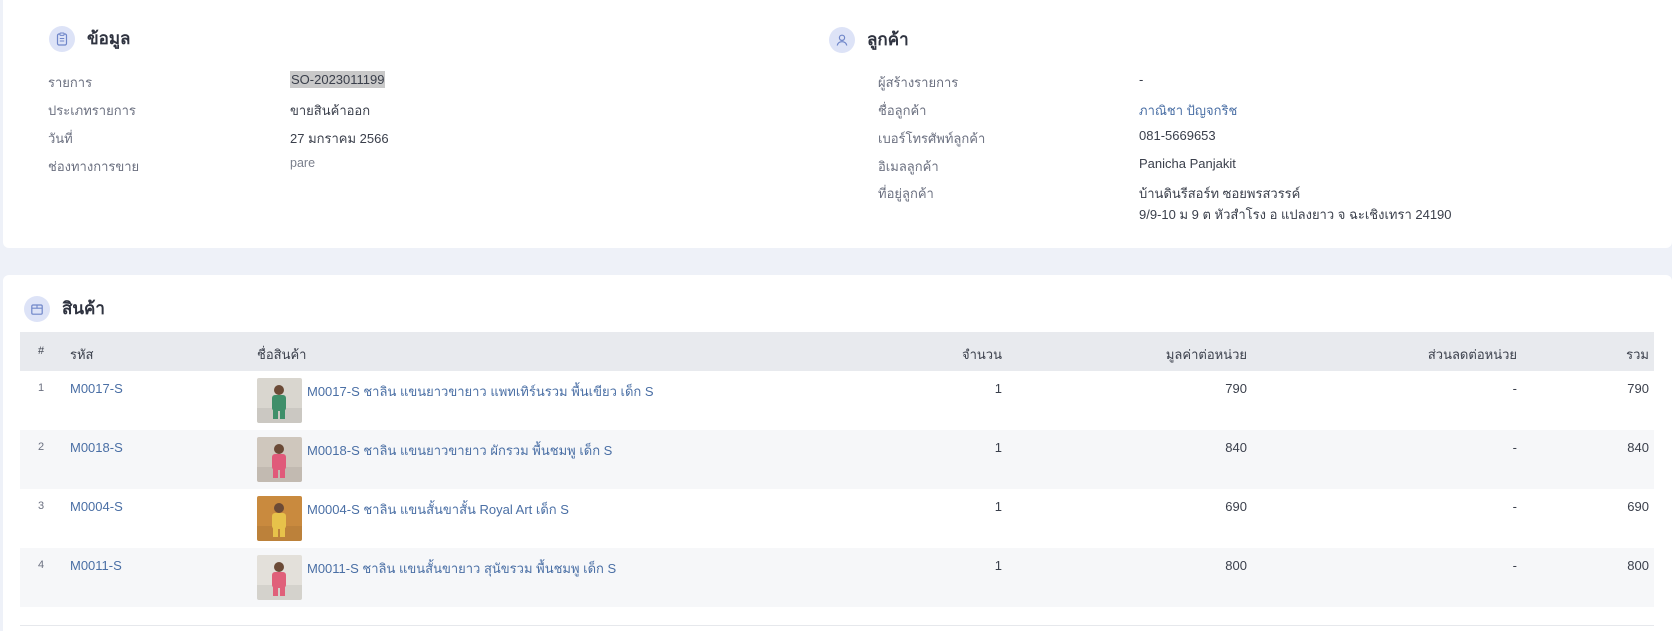 Image resolution: width=1672 pixels, height=631 pixels. Describe the element at coordinates (1188, 110) in the screenshot. I see `customer-name-link: ภาณิชา ปัญจกริช` at that location.